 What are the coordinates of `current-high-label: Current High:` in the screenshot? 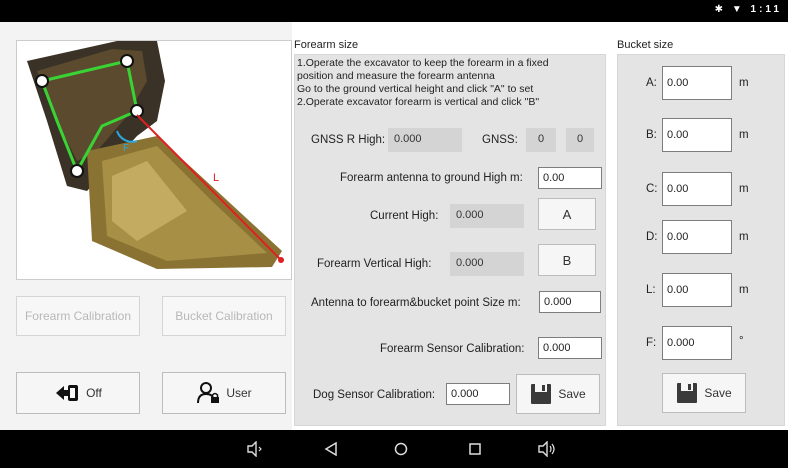 It's located at (404, 216).